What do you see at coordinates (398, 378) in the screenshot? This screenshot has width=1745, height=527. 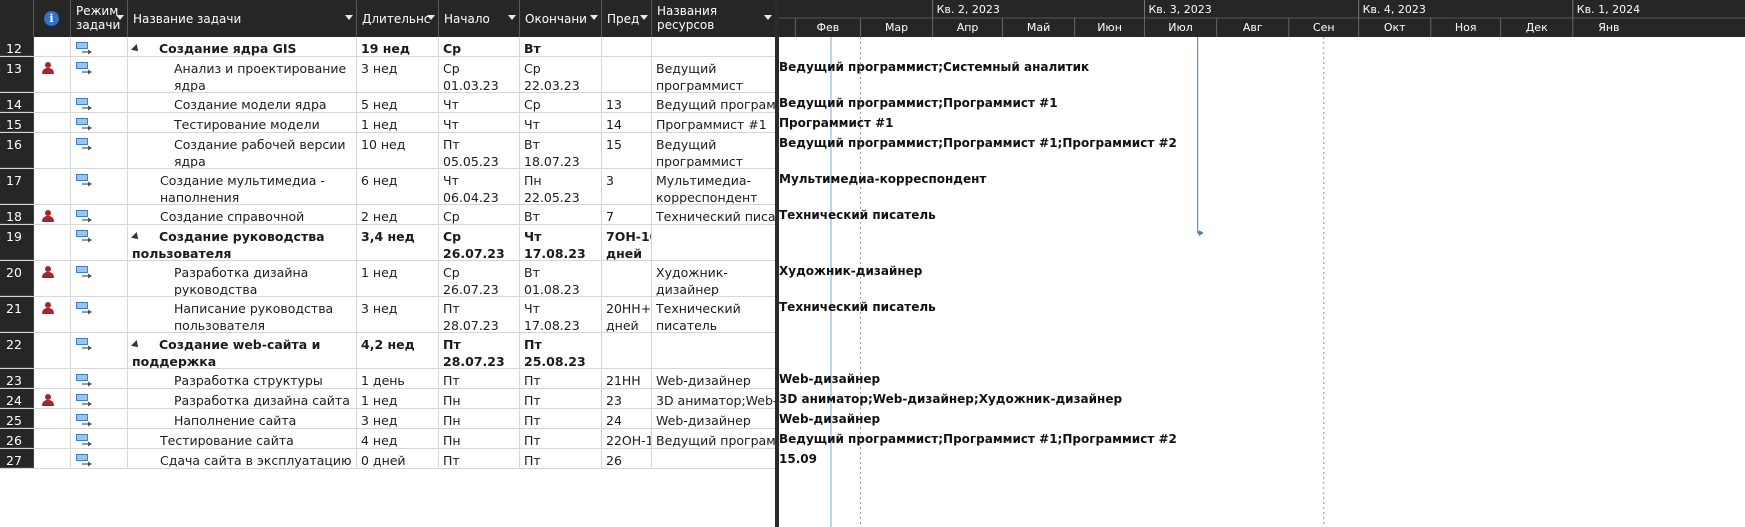 I see `duration-cell: 1 день` at bounding box center [398, 378].